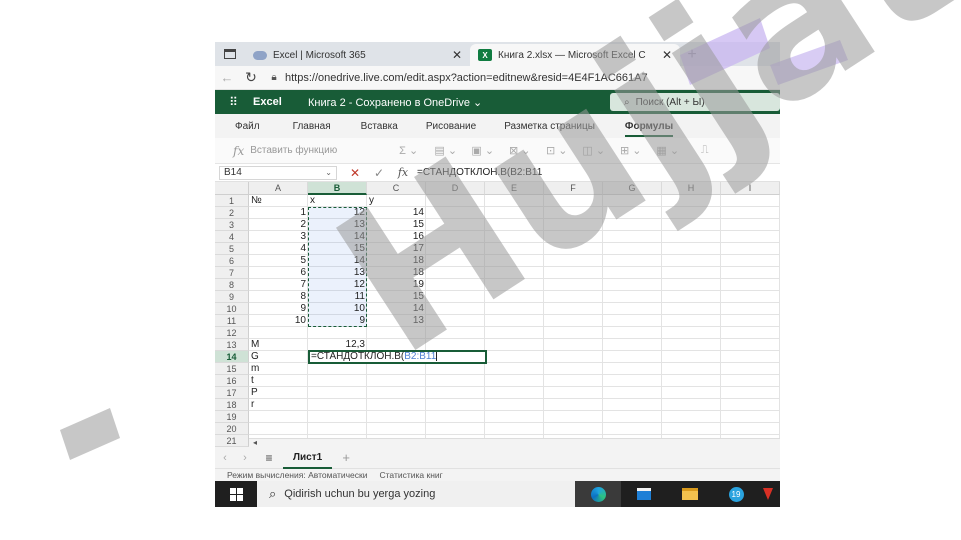  What do you see at coordinates (232, 405) in the screenshot?
I see `row-header-18: 18` at bounding box center [232, 405].